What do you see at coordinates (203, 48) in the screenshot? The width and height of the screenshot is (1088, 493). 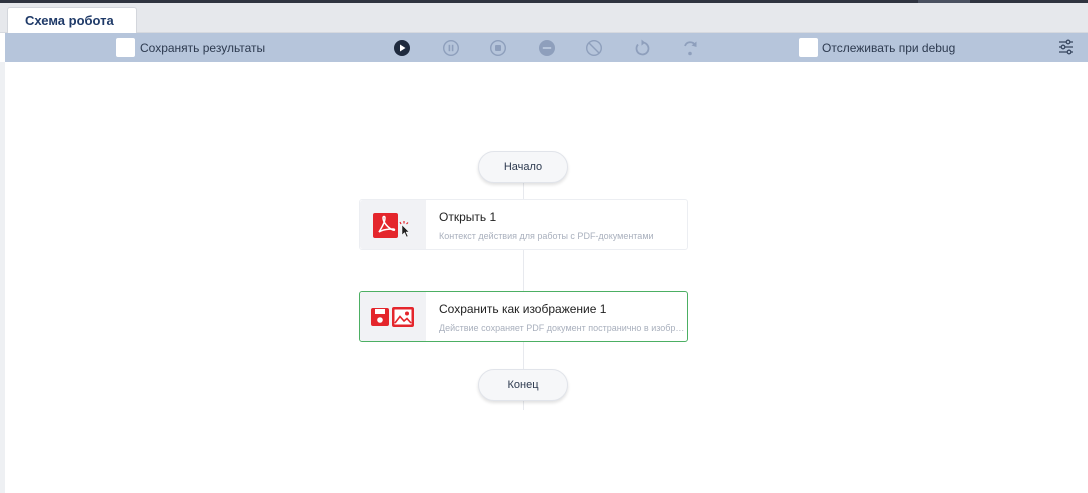 I see `save-results-label: Сохранять результаты` at bounding box center [203, 48].